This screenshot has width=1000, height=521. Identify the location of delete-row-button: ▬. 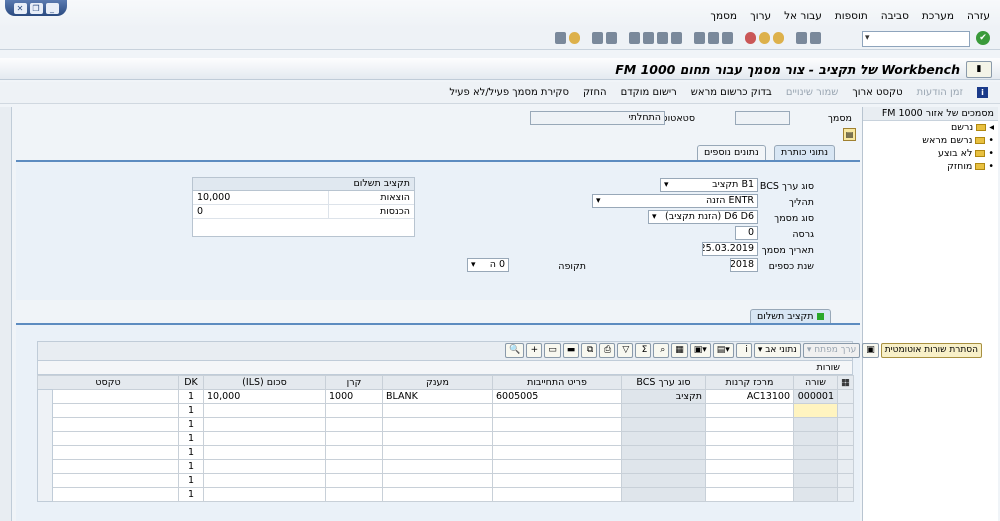
(571, 350).